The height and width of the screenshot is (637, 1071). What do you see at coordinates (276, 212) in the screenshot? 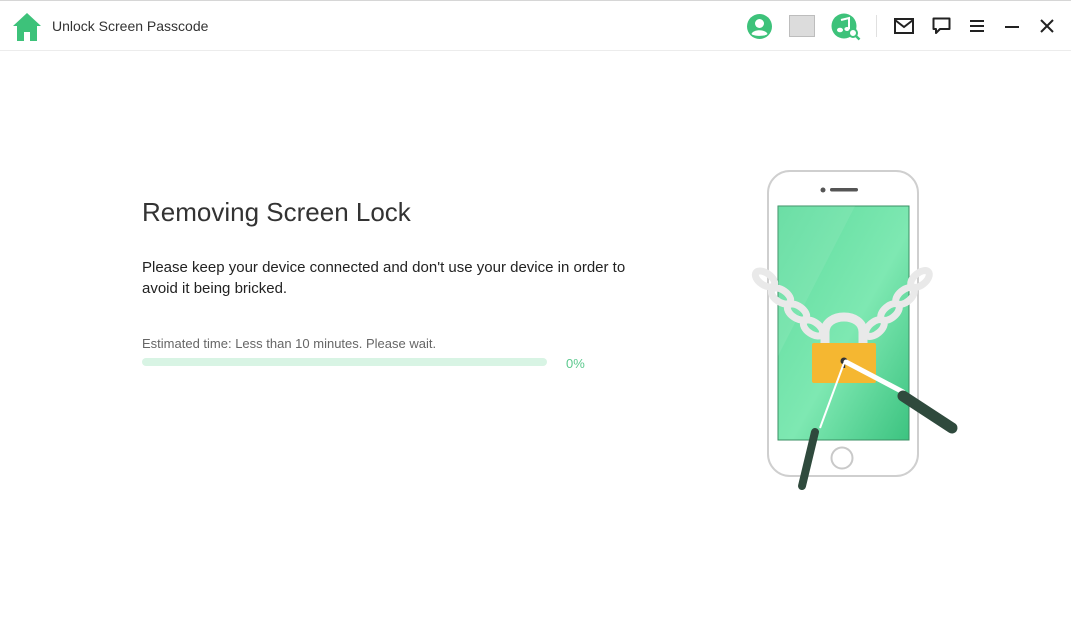
I see `page-title: Removing Screen Lock` at bounding box center [276, 212].